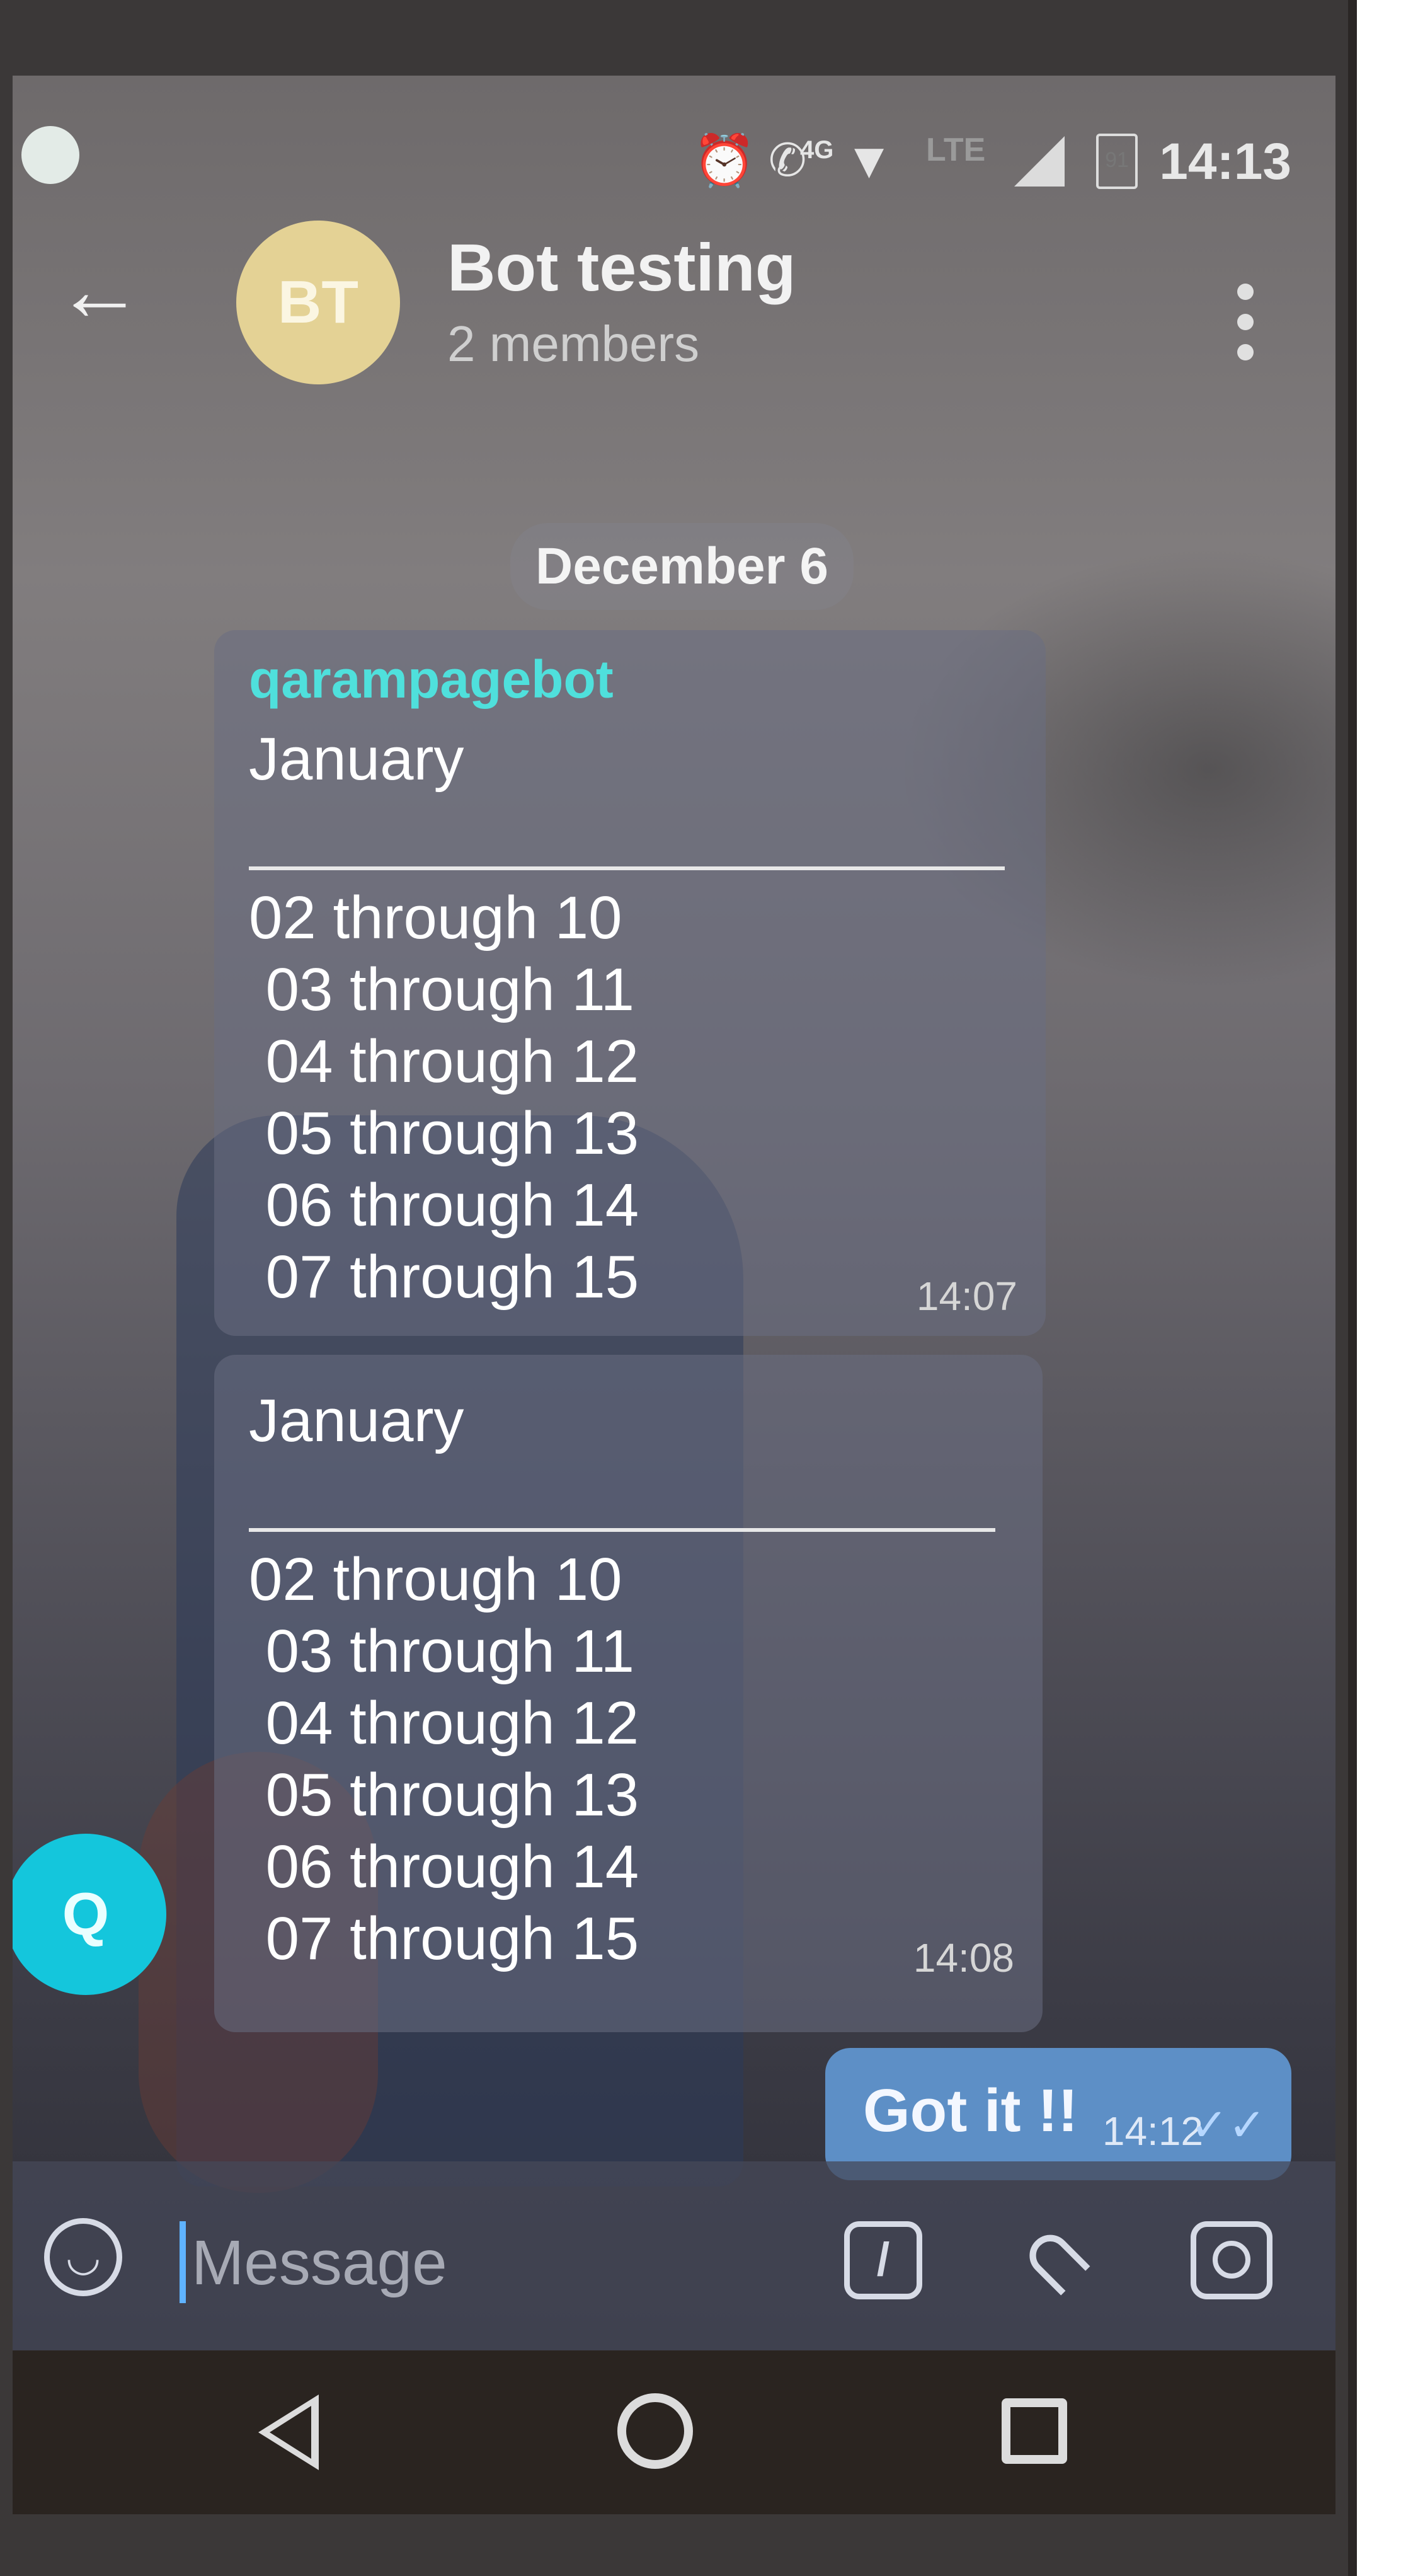  What do you see at coordinates (682, 566) in the screenshot?
I see `date-separator: December 6` at bounding box center [682, 566].